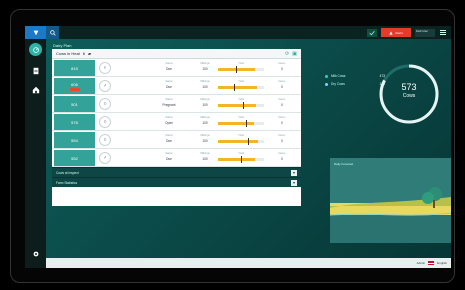 The width and height of the screenshot is (465, 290). I want to click on cow-icon: ▰, so click(90, 53).